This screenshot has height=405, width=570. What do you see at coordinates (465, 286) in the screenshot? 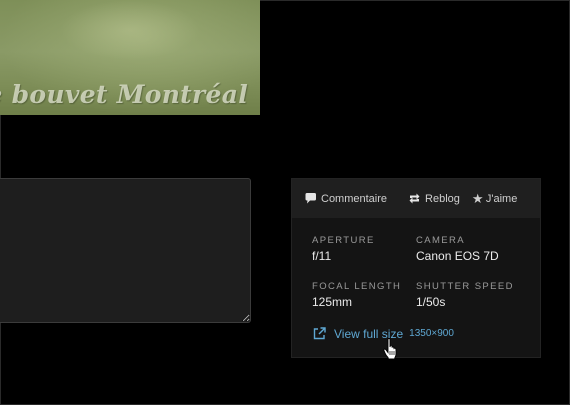
I see `shutter-speed-label: SHUTTER SPEED` at bounding box center [465, 286].